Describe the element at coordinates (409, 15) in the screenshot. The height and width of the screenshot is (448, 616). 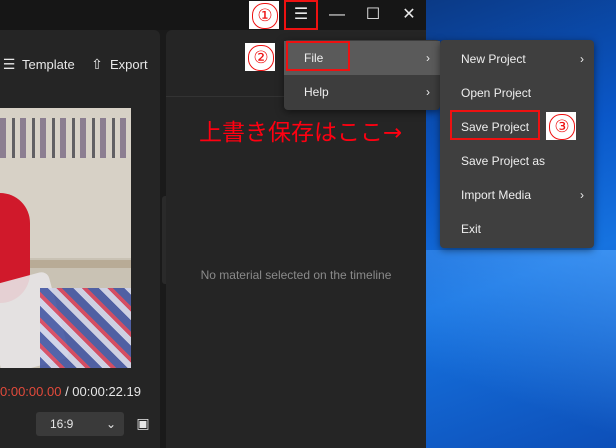
I see `close-icon: ✕` at that location.